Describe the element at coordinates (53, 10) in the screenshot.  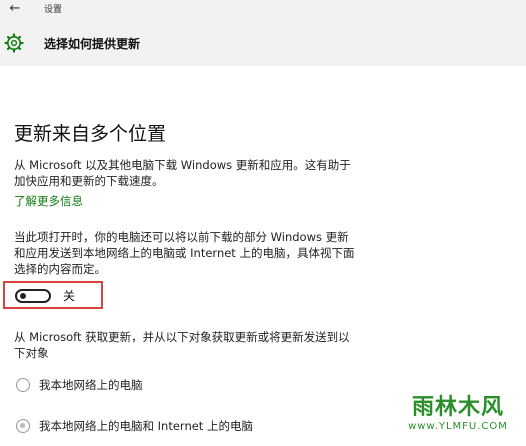
I see `app-title: 设置` at that location.